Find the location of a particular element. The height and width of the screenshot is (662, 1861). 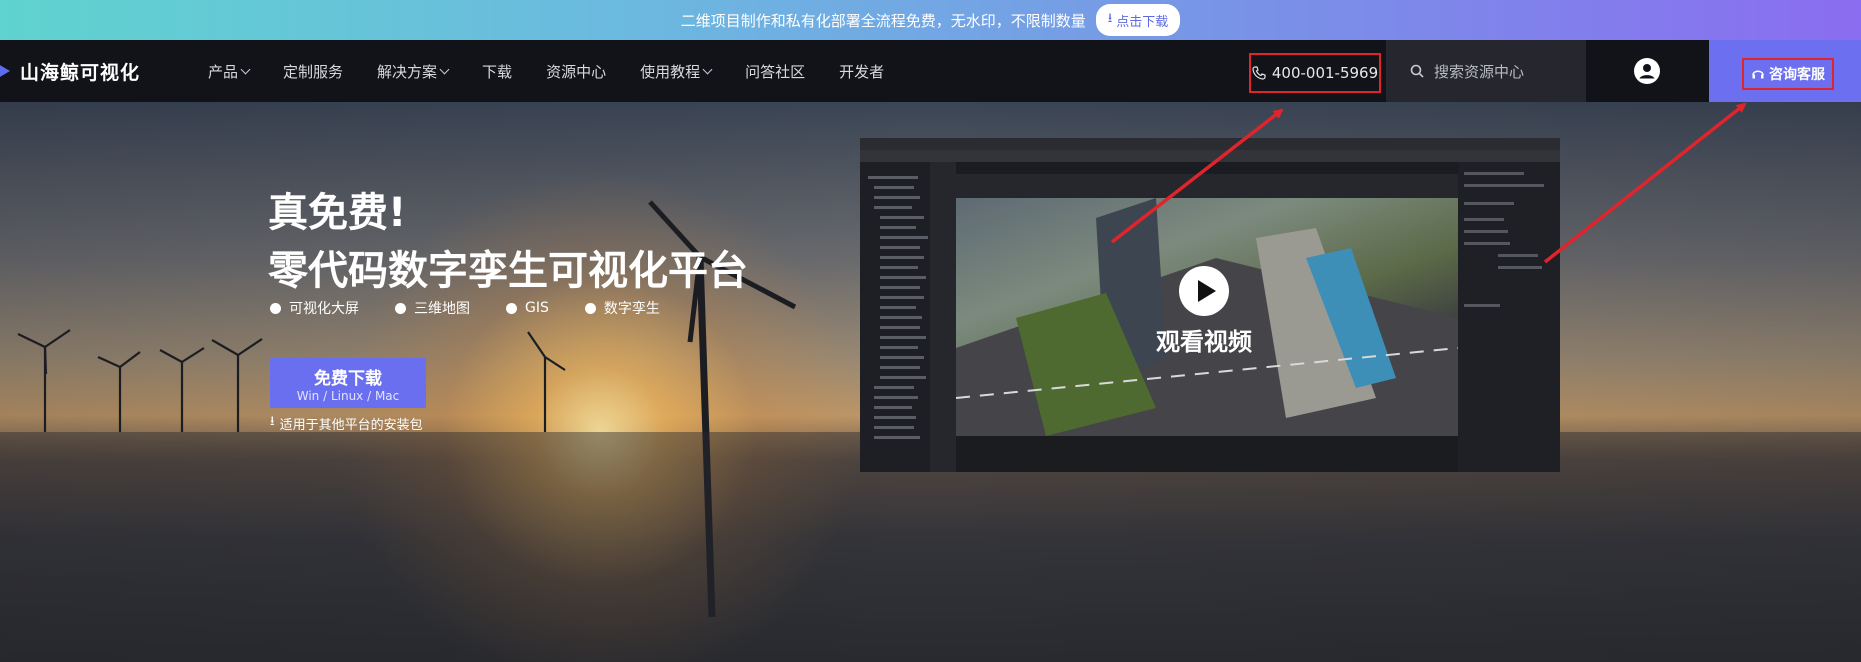

nav-item-solutions: 解决方案 is located at coordinates (413, 71).